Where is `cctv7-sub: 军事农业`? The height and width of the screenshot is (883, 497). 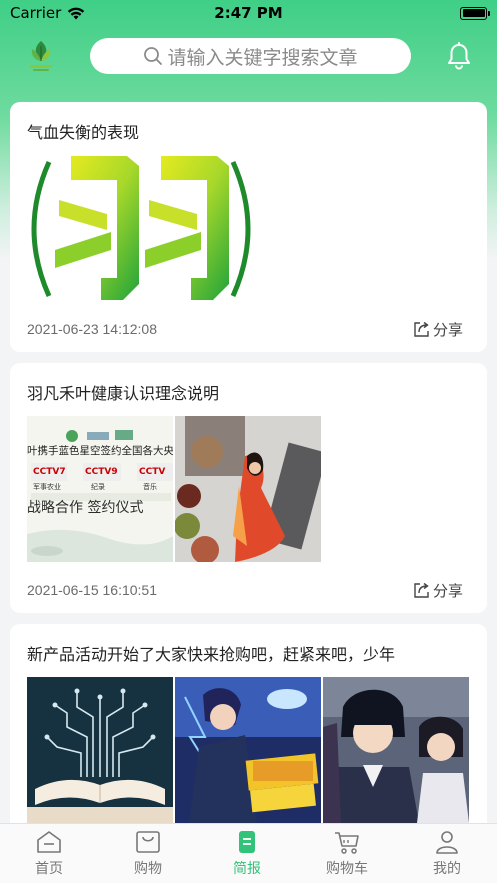 cctv7-sub: 军事农业 is located at coordinates (47, 486).